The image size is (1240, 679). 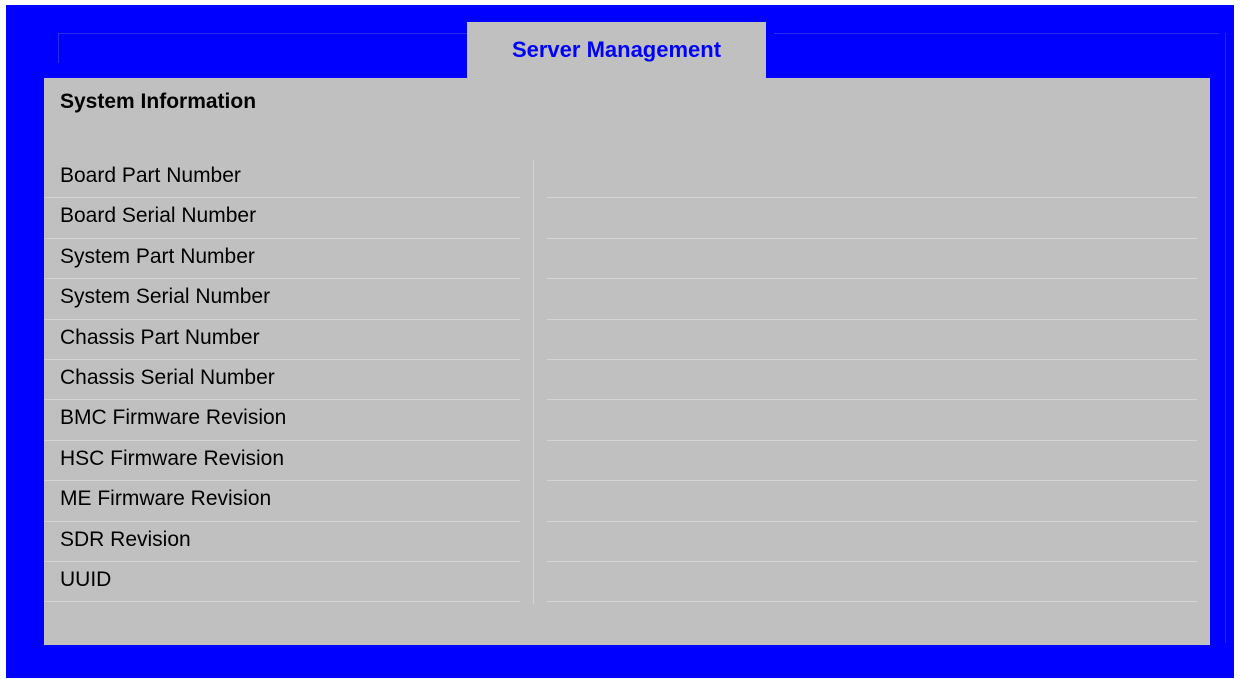 I want to click on frame-left-line, so click(x=58, y=48).